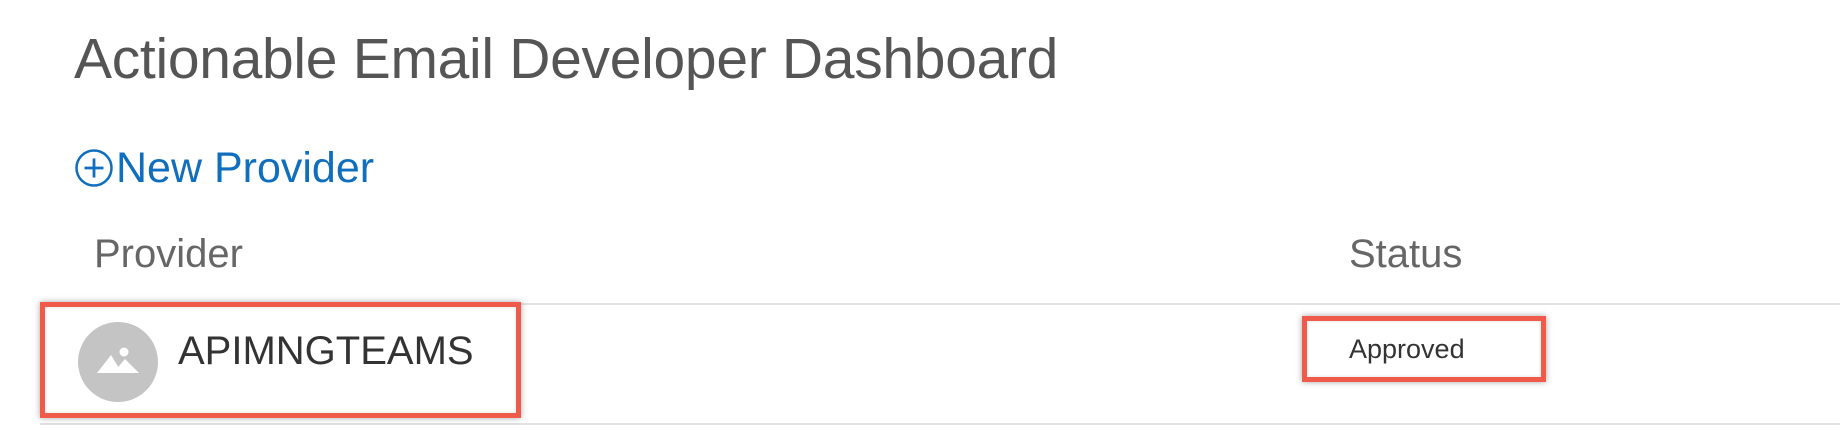 The image size is (1840, 438). I want to click on table-row-provider-cell: APIMNGTEAMS, so click(276, 362).